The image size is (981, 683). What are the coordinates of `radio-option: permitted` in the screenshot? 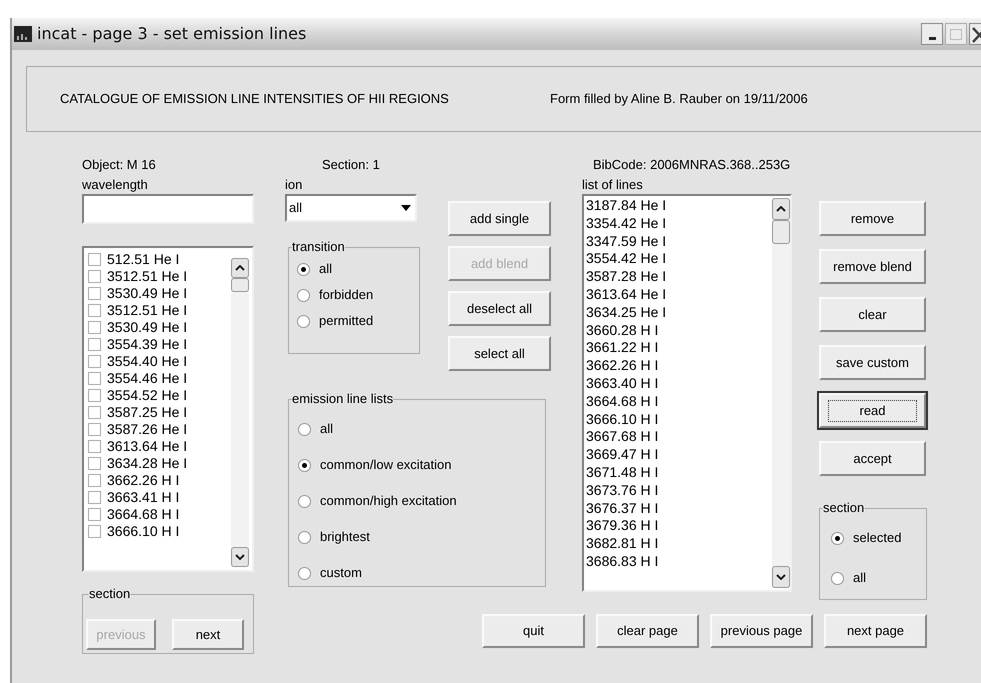 It's located at (358, 321).